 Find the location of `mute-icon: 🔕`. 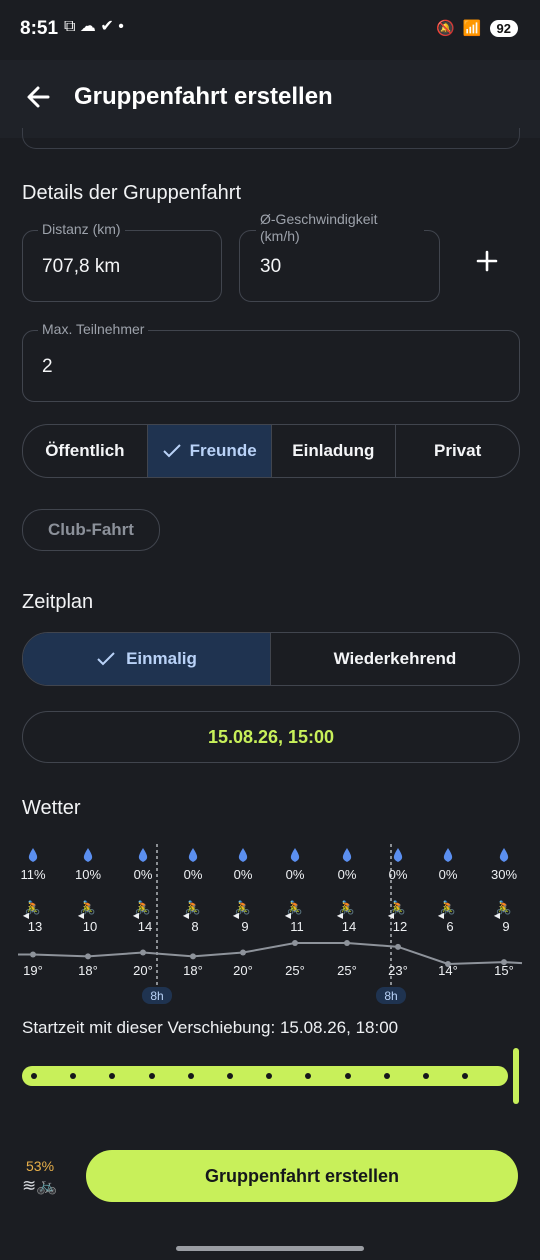

mute-icon: 🔕 is located at coordinates (445, 28).